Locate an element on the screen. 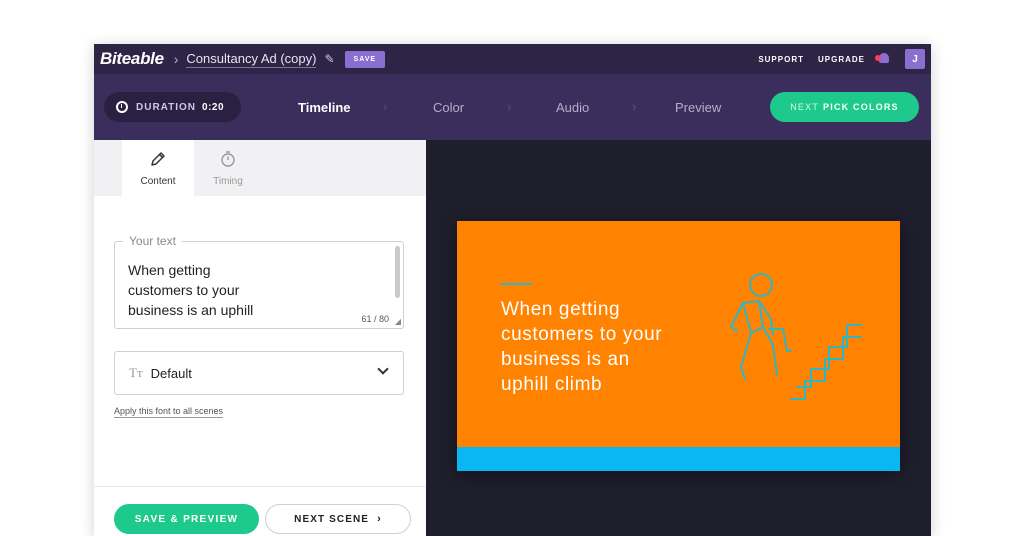 The width and height of the screenshot is (1024, 536). font-select: Tт Default is located at coordinates (259, 373).